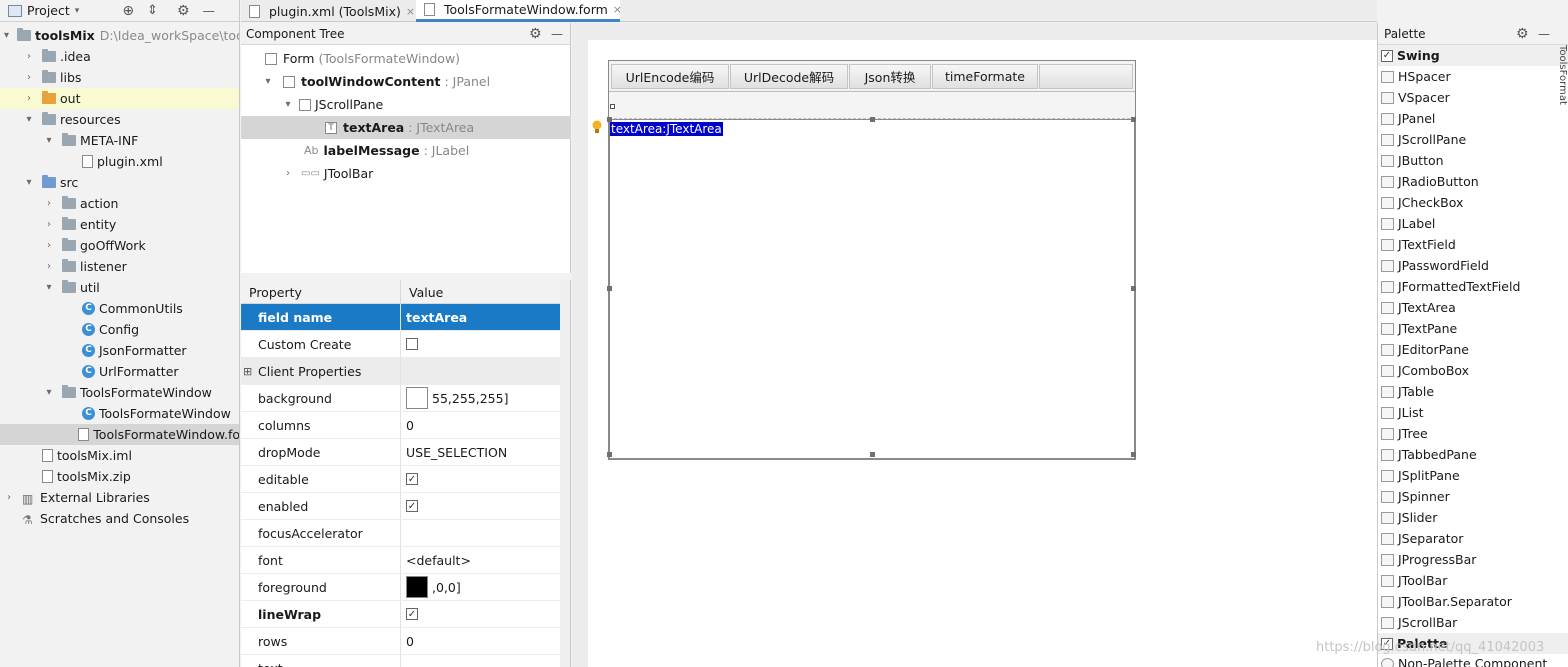 The image size is (1568, 667). What do you see at coordinates (1473, 538) in the screenshot?
I see `palette-item: JSeparator` at bounding box center [1473, 538].